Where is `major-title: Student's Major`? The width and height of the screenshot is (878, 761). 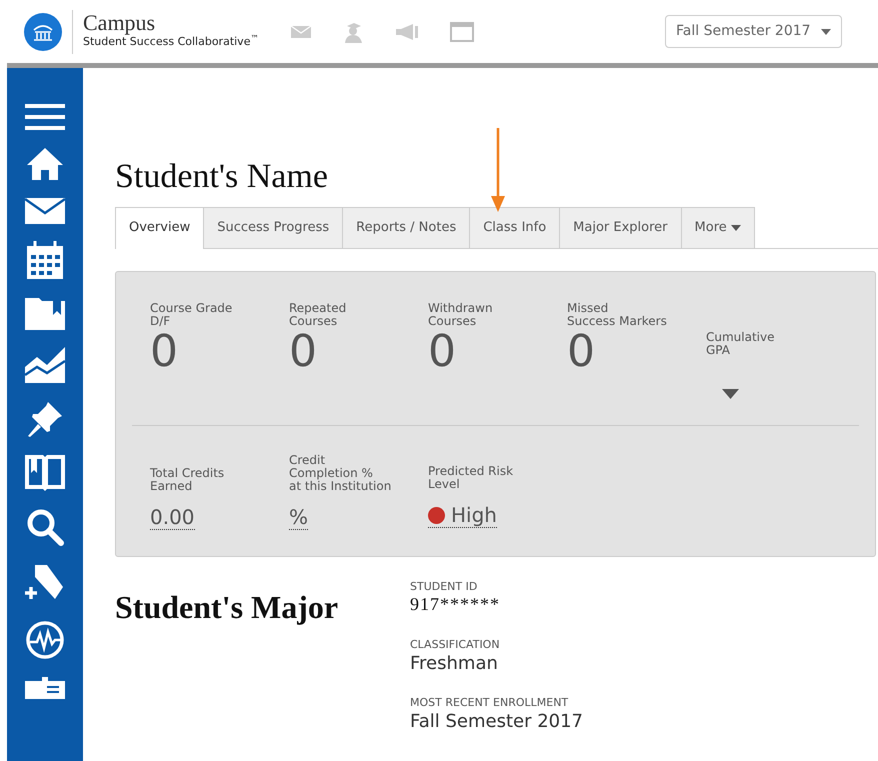
major-title: Student's Major is located at coordinates (227, 607).